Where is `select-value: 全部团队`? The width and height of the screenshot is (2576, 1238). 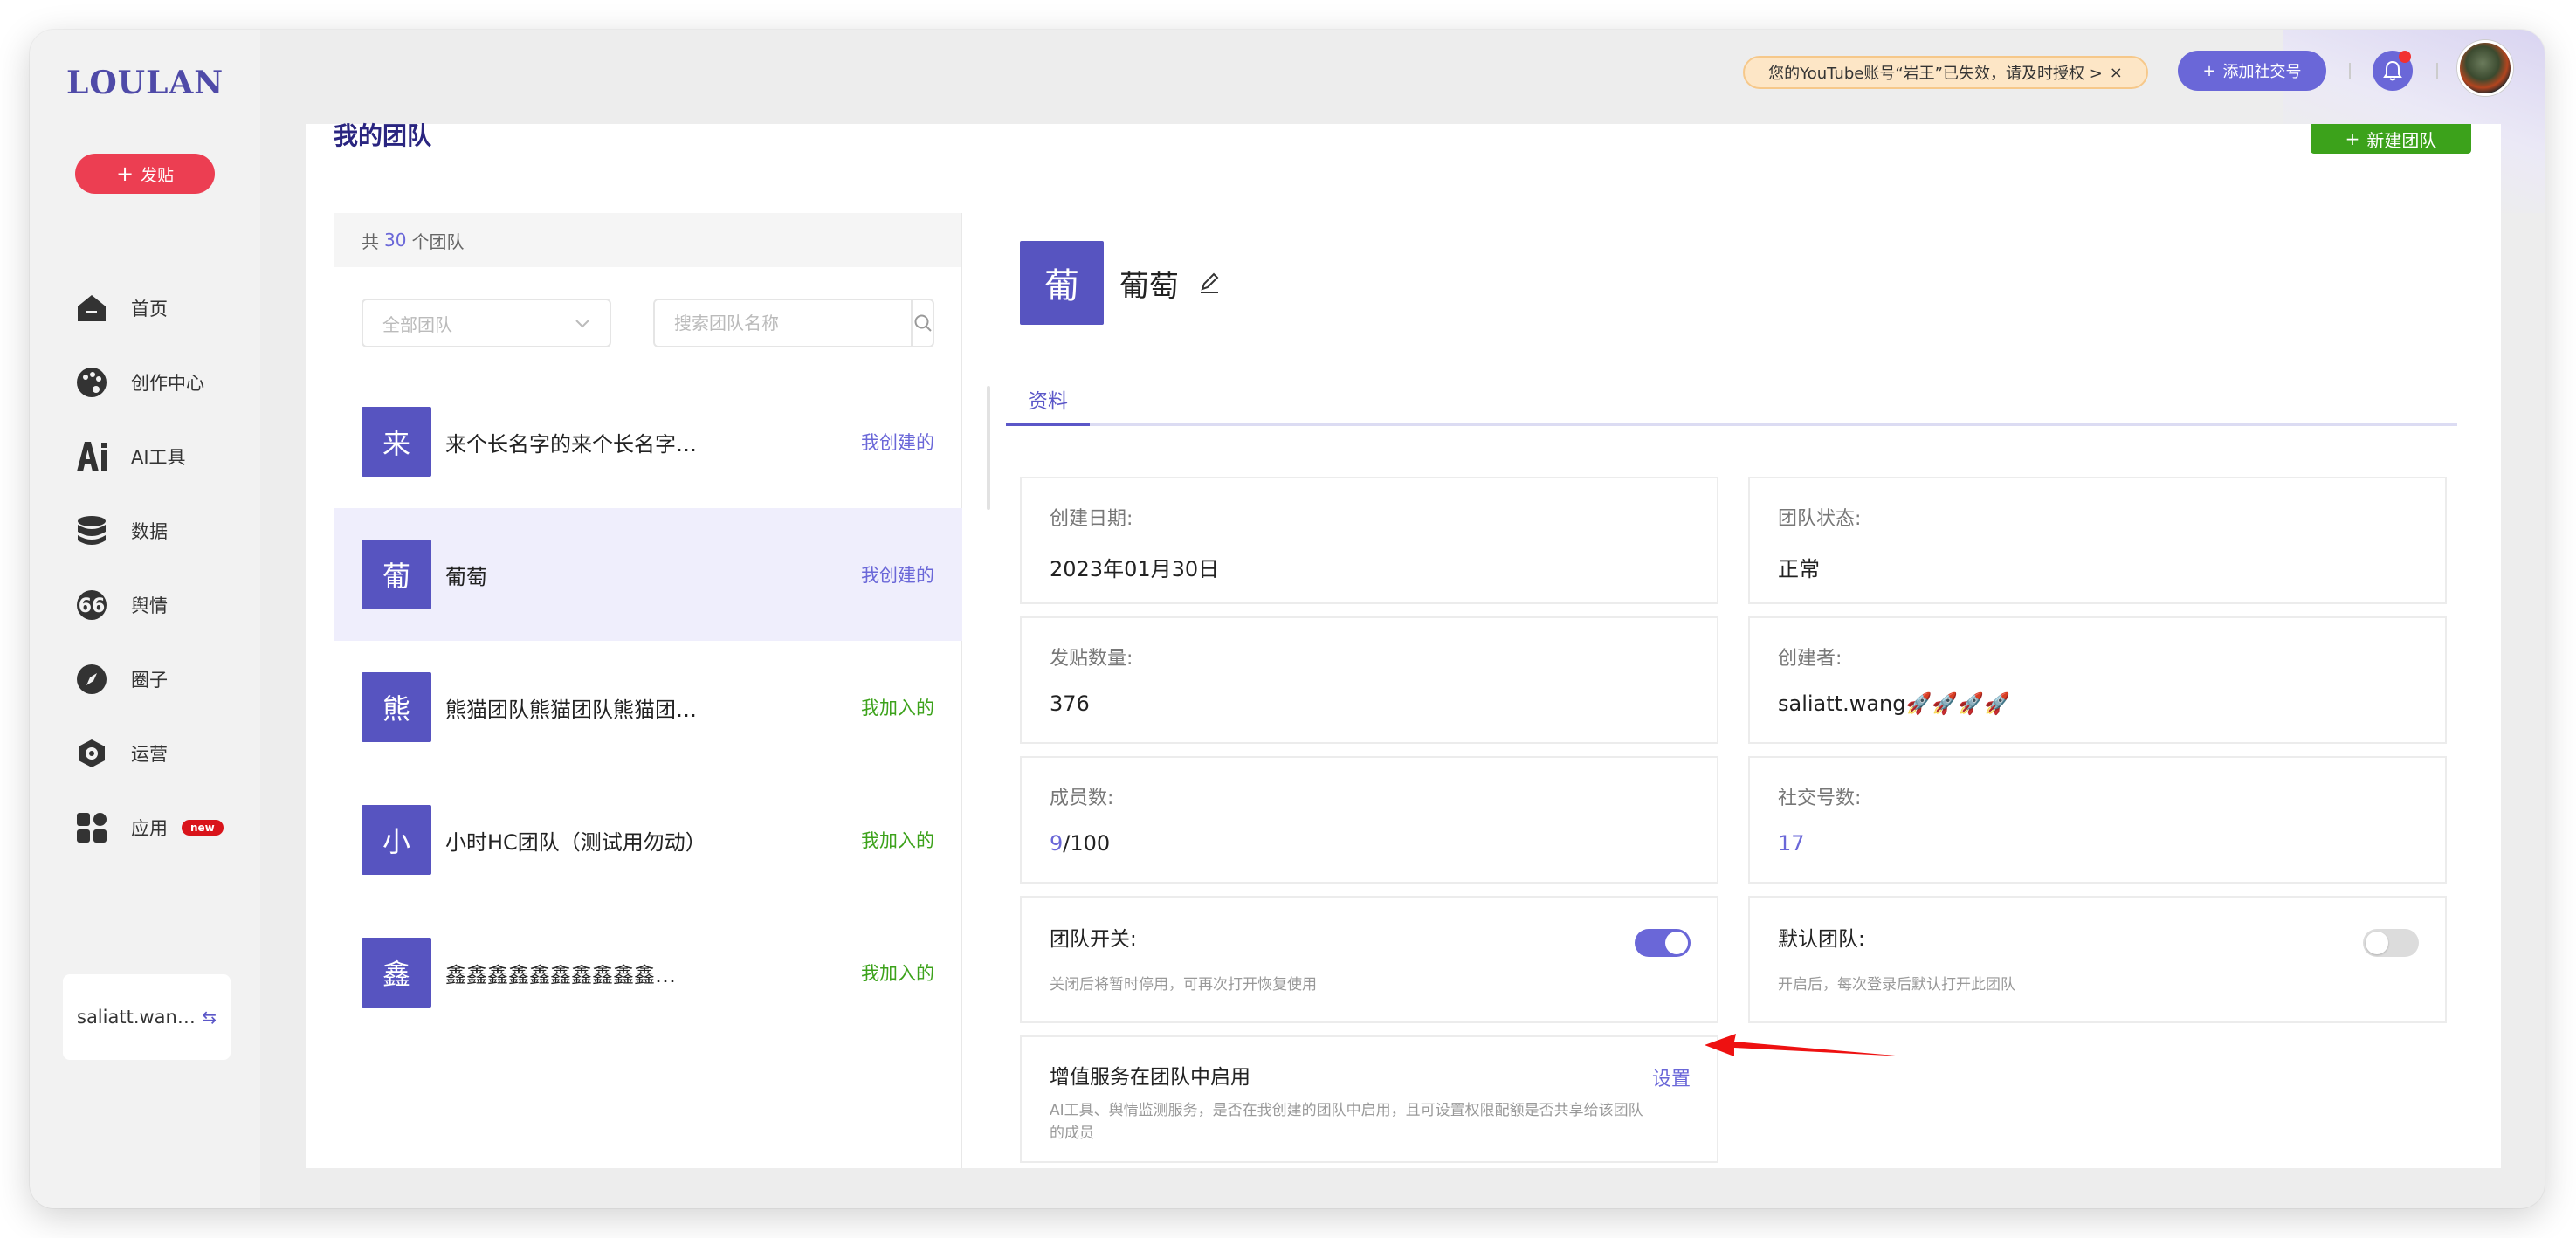 select-value: 全部团队 is located at coordinates (417, 324).